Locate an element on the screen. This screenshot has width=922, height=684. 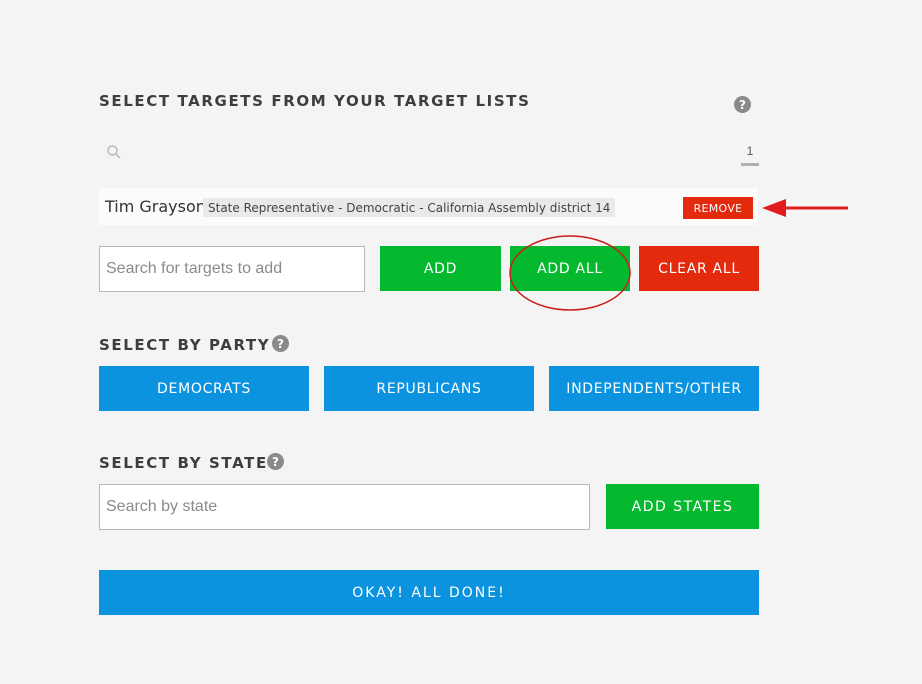
all-done-button: OKAY! ALL DONE! is located at coordinates (429, 592).